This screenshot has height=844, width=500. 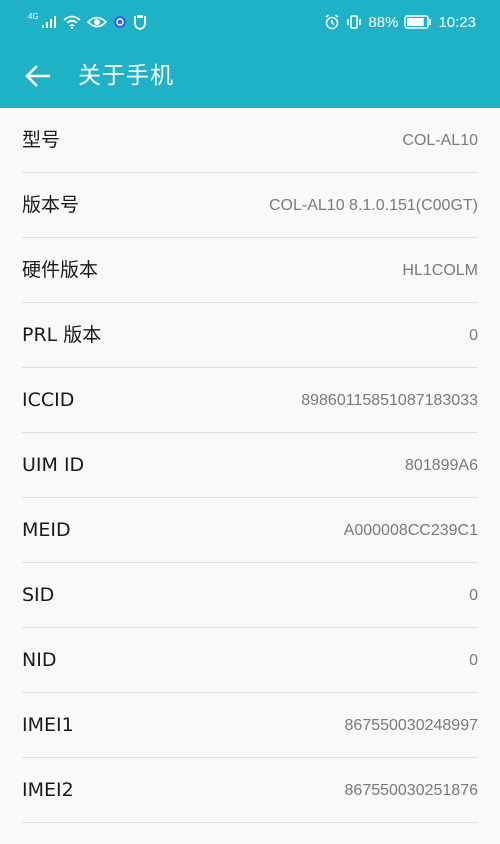 What do you see at coordinates (46, 530) in the screenshot?
I see `info-row-label: MEID` at bounding box center [46, 530].